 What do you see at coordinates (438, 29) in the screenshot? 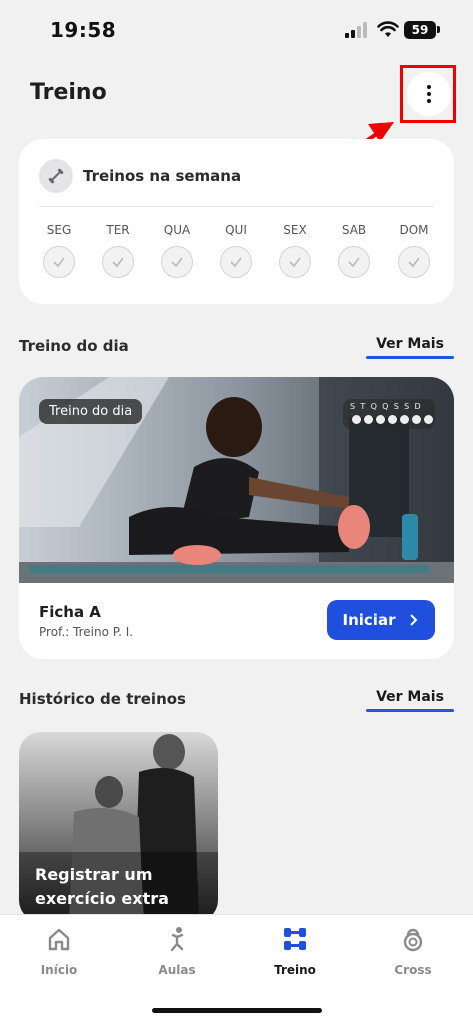
I see `battery-nub` at bounding box center [438, 29].